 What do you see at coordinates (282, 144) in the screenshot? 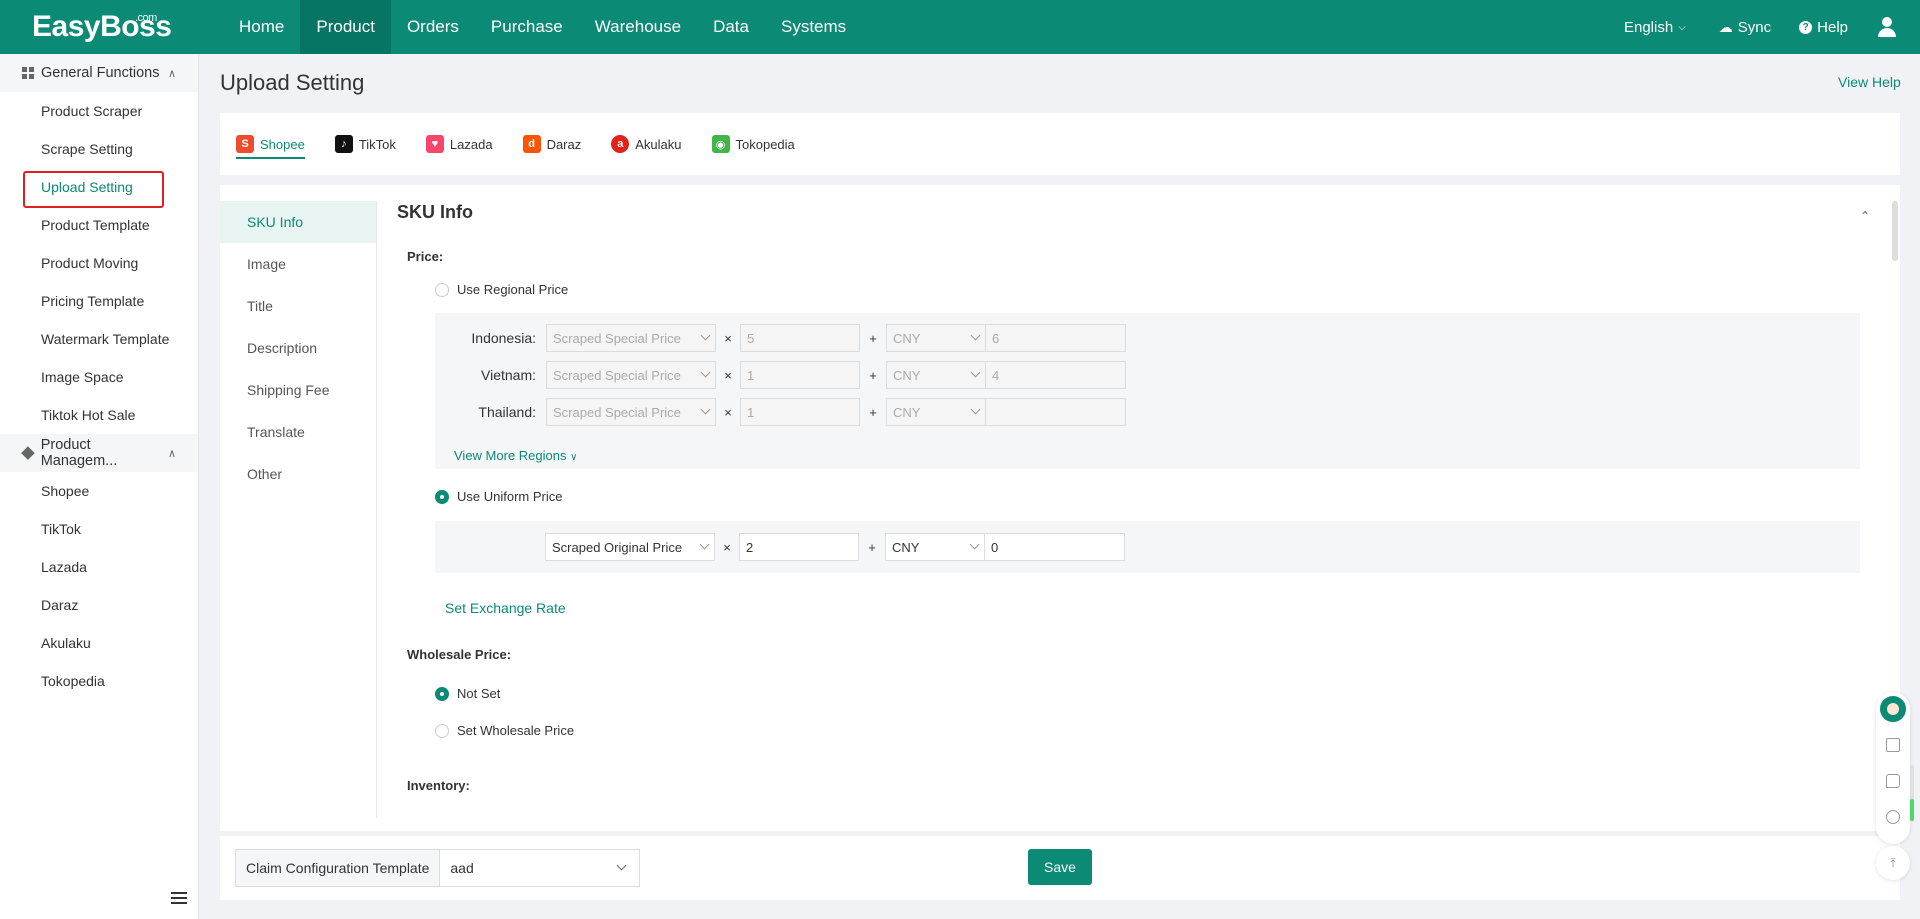
I see `tab-label: Shopee` at bounding box center [282, 144].